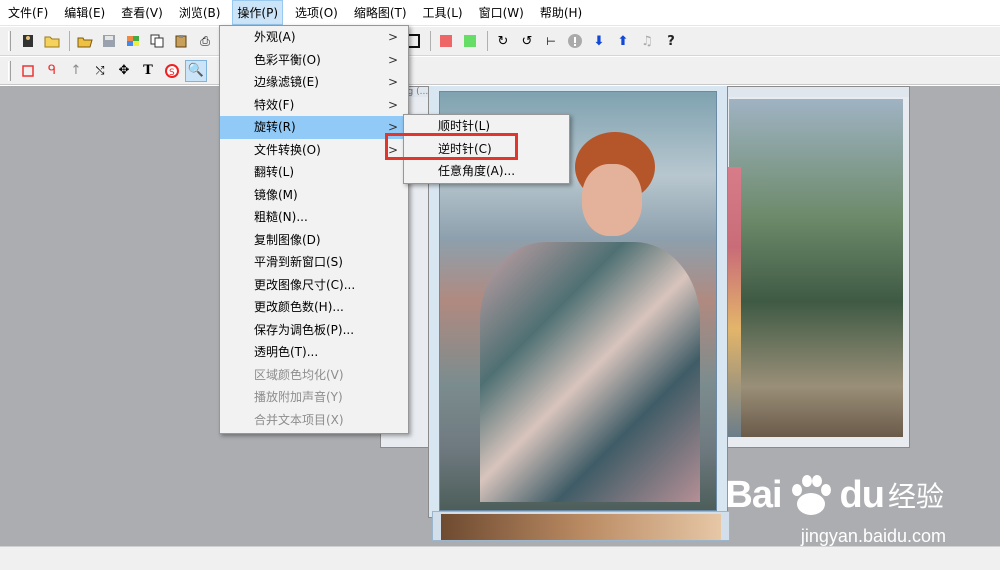  What do you see at coordinates (575, 41) in the screenshot?
I see `info-icon` at bounding box center [575, 41].